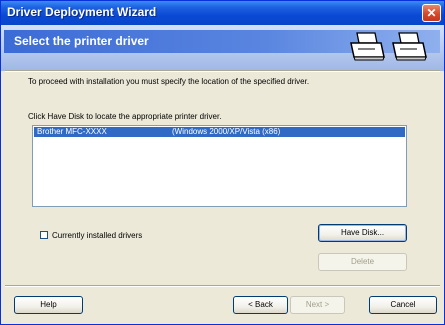 The height and width of the screenshot is (325, 445). I want to click on installed-drivers-checkbox, so click(44, 235).